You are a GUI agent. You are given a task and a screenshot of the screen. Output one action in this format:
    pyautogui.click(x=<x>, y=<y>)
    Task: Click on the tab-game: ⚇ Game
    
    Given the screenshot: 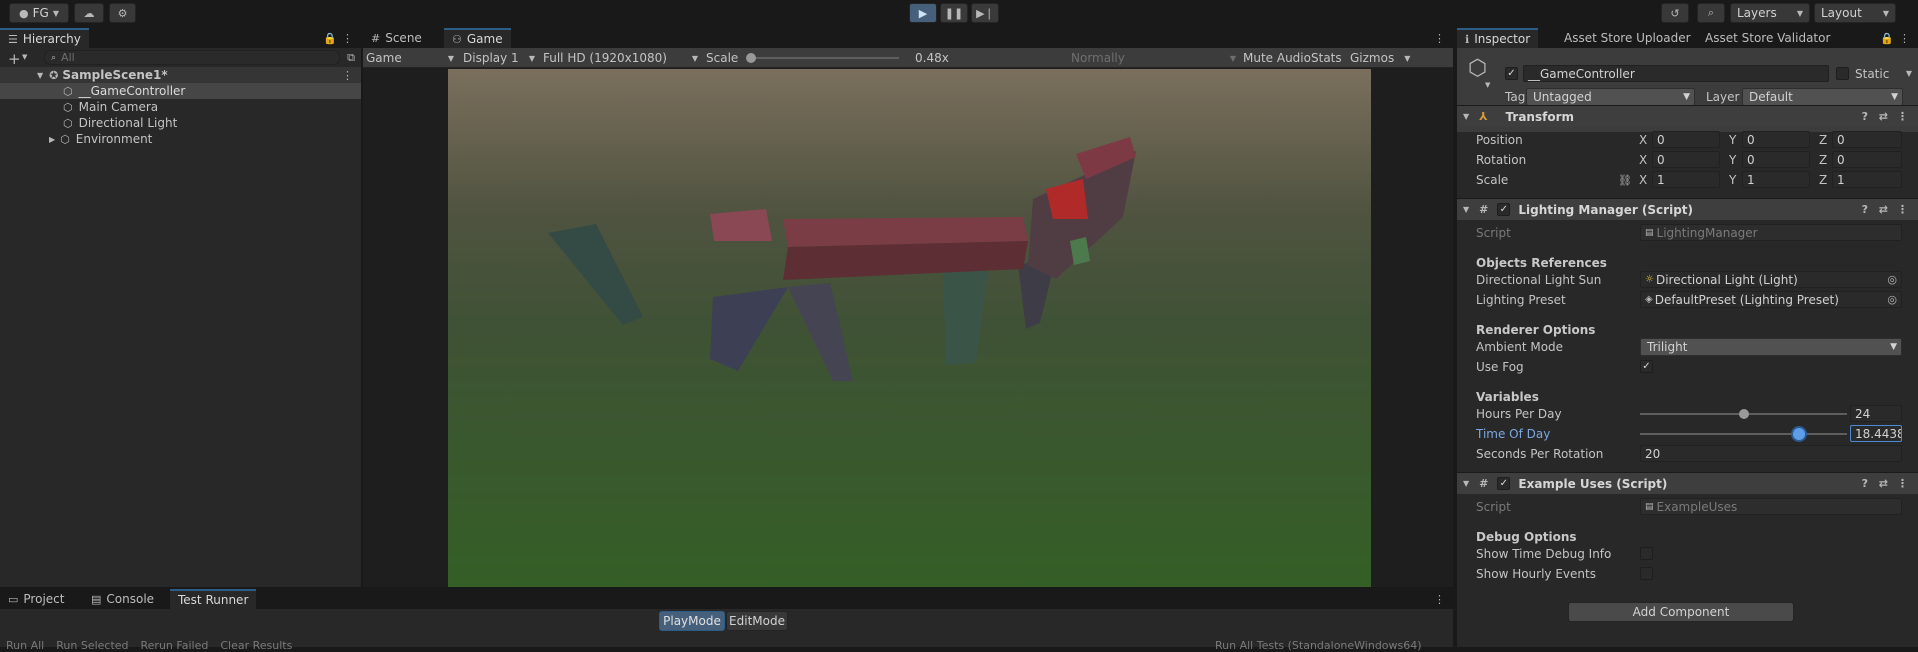 What is the action you would take?
    pyautogui.click(x=477, y=38)
    